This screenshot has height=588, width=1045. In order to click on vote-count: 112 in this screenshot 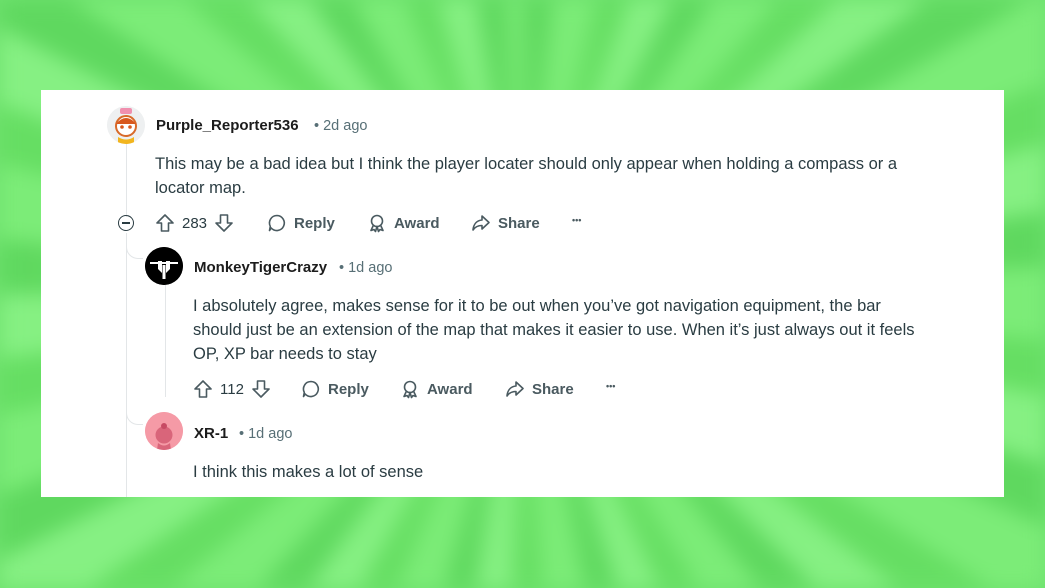, I will do `click(232, 389)`.